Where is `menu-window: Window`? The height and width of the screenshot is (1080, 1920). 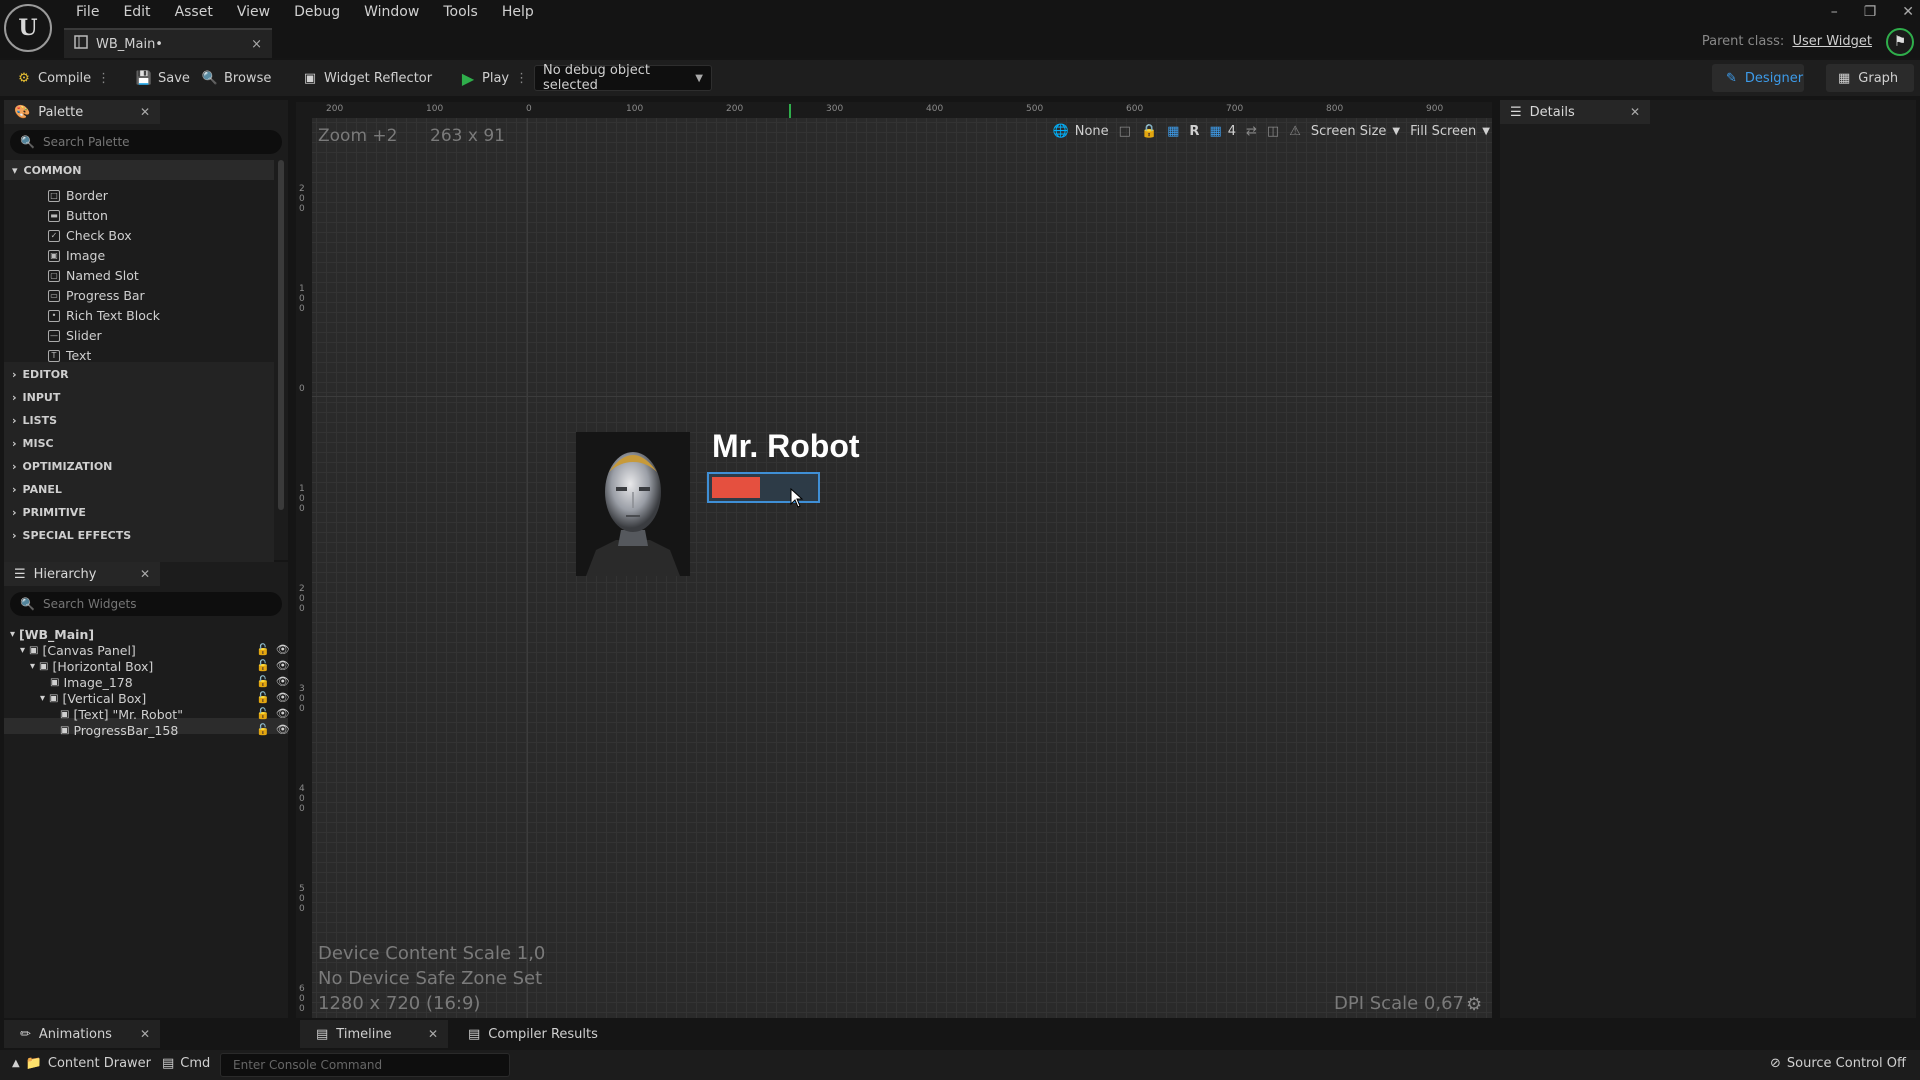 menu-window: Window is located at coordinates (391, 12).